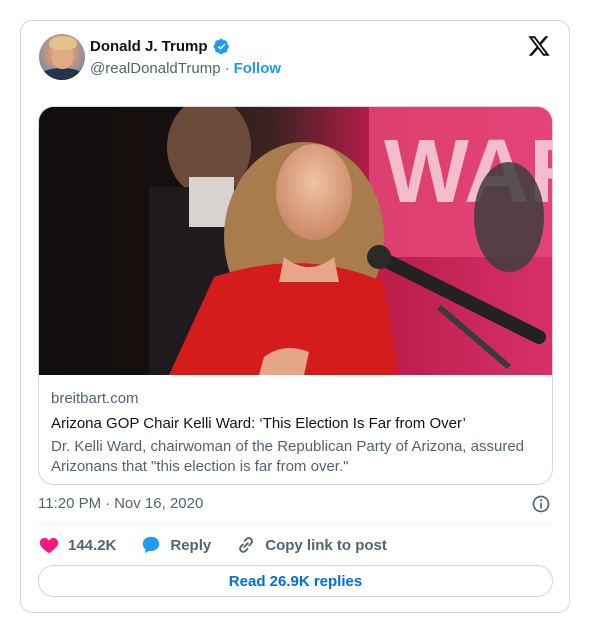 The height and width of the screenshot is (633, 590). I want to click on x-logo-icon, so click(539, 46).